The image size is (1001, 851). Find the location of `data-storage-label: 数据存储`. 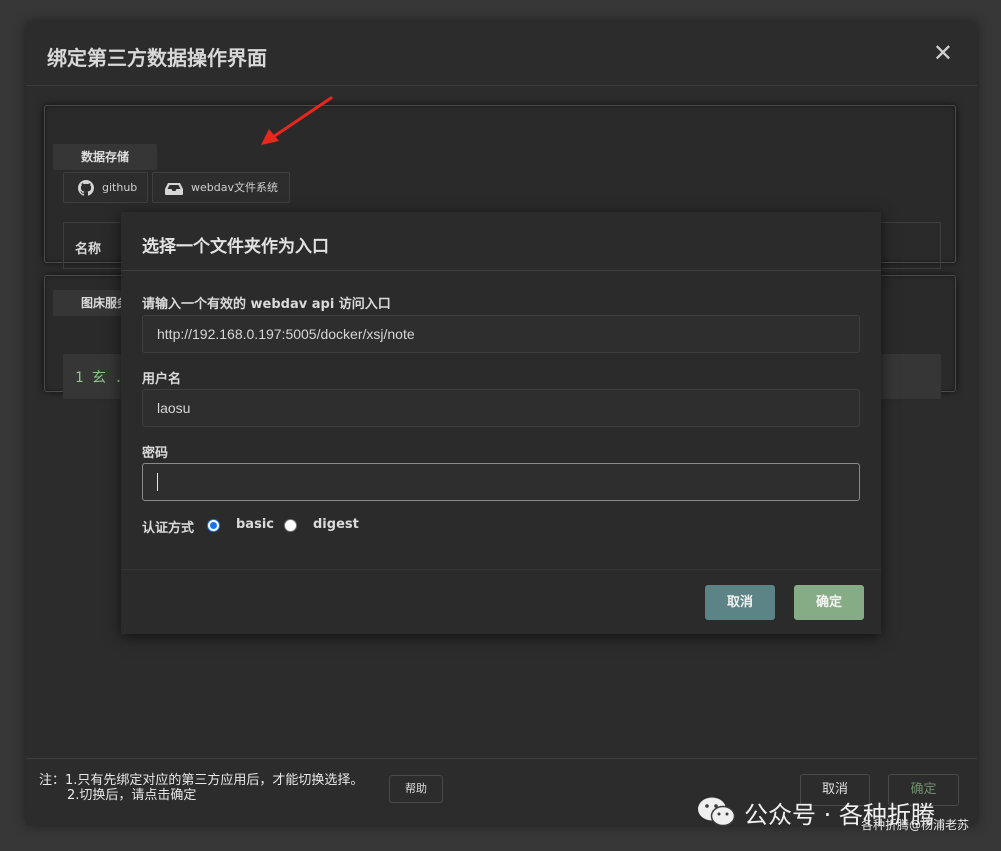

data-storage-label: 数据存储 is located at coordinates (105, 157).